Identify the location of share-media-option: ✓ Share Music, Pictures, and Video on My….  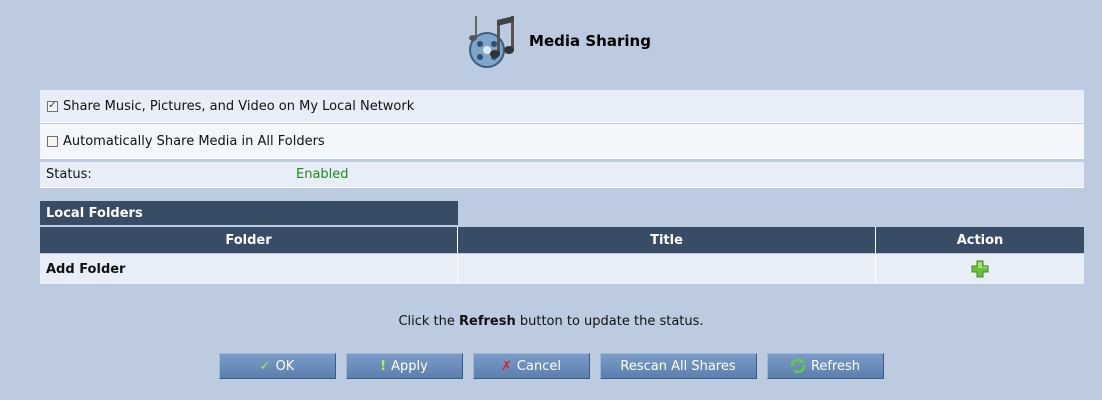
(562, 106).